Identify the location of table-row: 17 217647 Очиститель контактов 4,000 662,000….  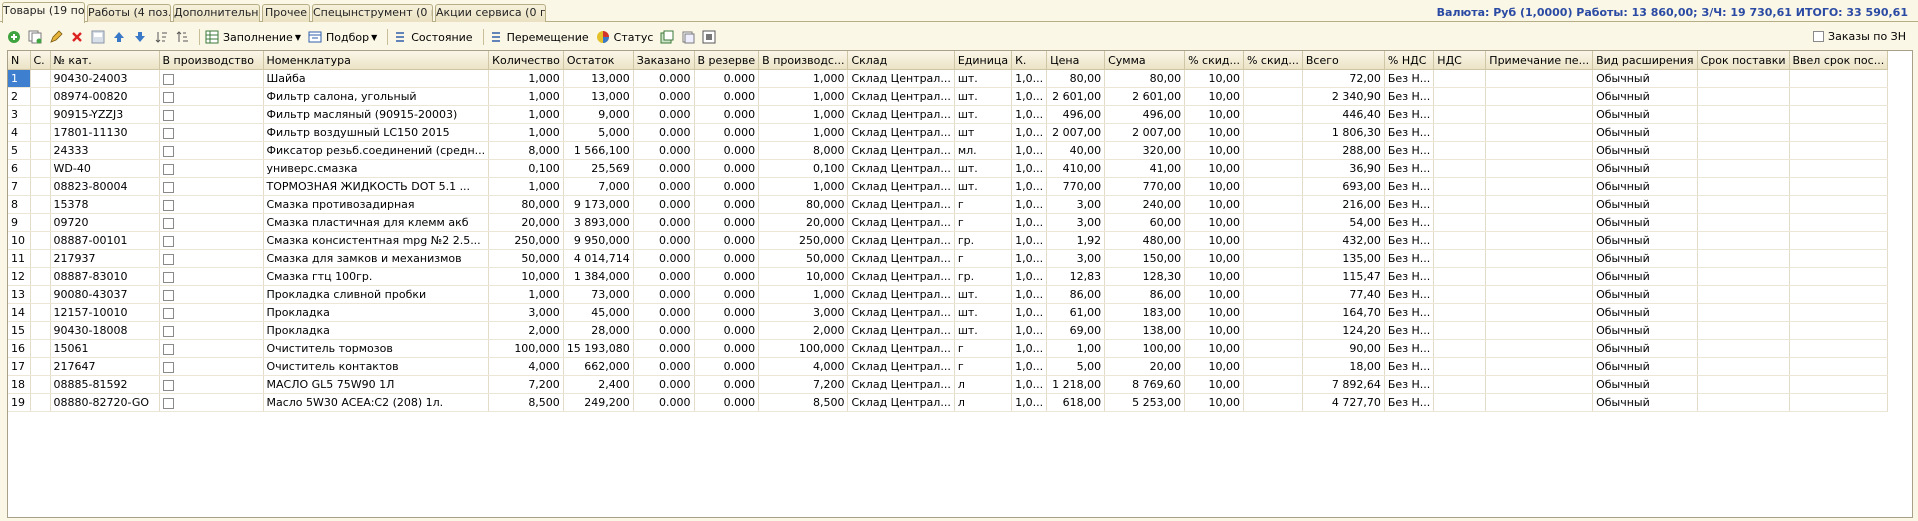
(948, 366).